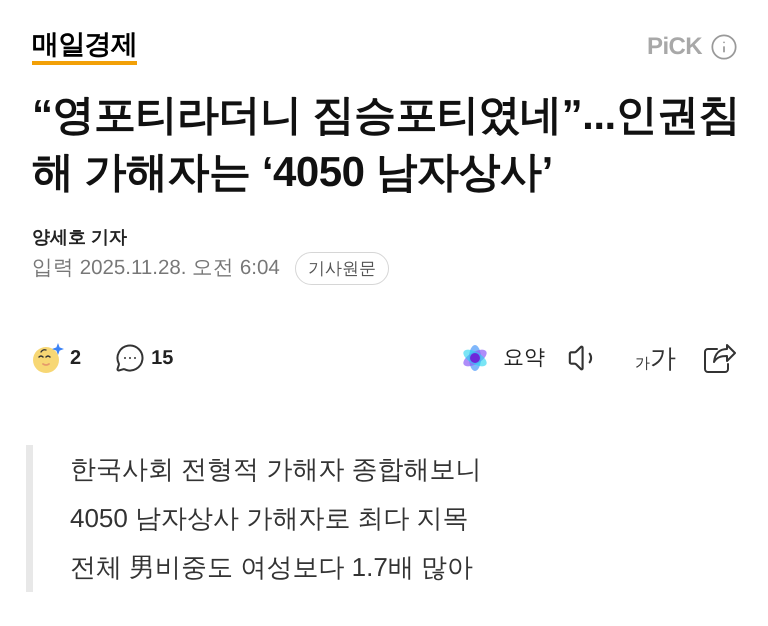 Image resolution: width=768 pixels, height=626 pixels. What do you see at coordinates (48, 358) in the screenshot?
I see `smiley-sparkle-icon` at bounding box center [48, 358].